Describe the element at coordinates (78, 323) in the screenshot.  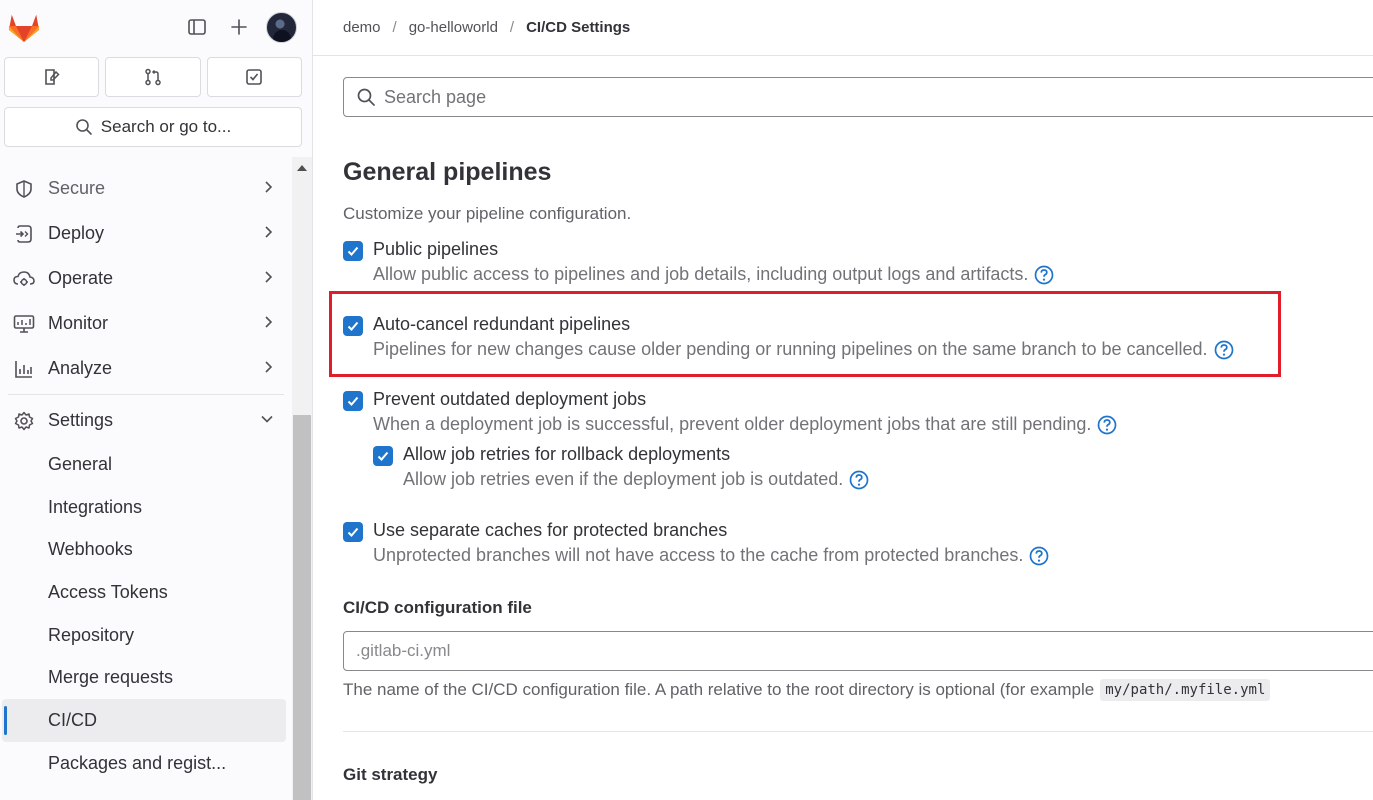
I see `sidebar-item-label: Monitor` at that location.